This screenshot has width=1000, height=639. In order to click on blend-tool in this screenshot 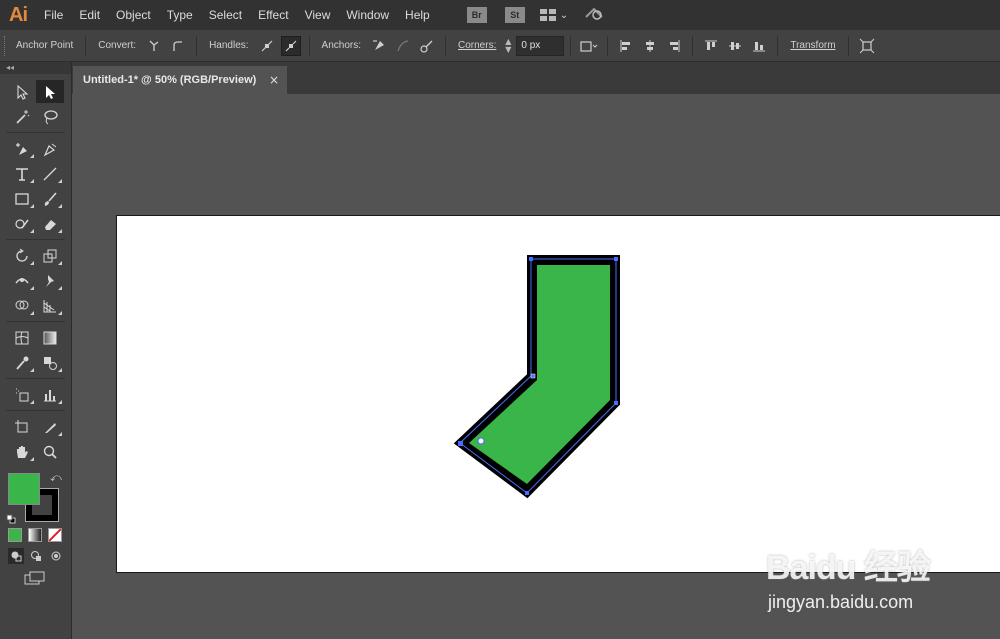, I will do `click(50, 362)`.